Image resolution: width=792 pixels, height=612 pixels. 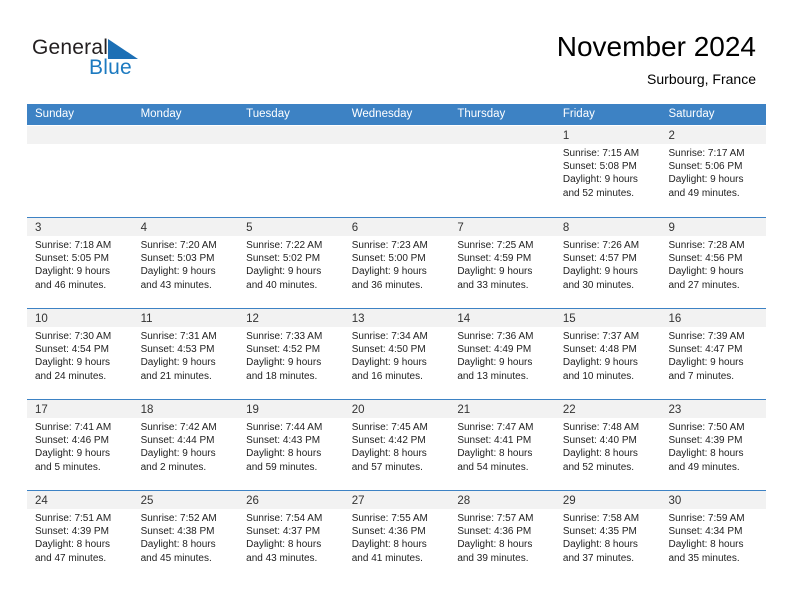 I want to click on sunset-text: Sunset: 4:38 PM, so click(x=177, y=532).